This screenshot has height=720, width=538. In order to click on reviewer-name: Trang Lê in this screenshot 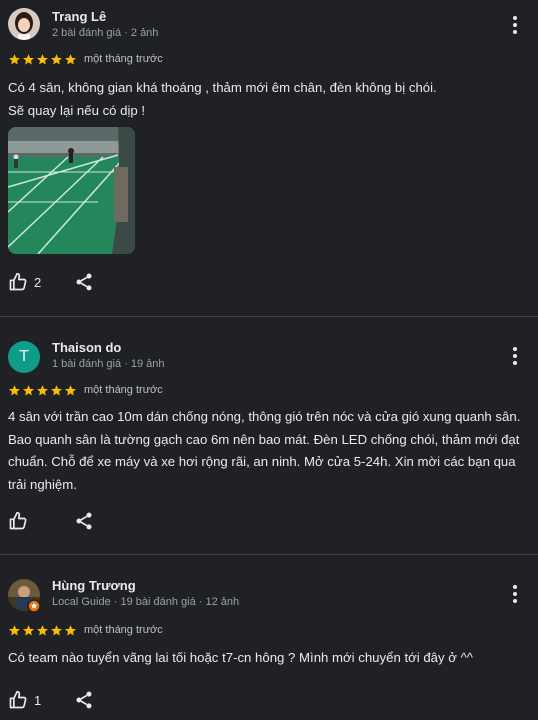, I will do `click(79, 16)`.